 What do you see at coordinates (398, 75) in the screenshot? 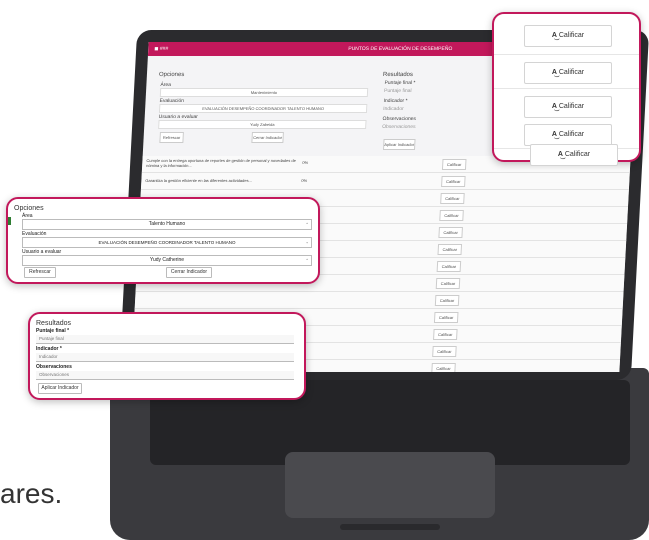
I see `screen-resultados-title: Resultados` at bounding box center [398, 75].